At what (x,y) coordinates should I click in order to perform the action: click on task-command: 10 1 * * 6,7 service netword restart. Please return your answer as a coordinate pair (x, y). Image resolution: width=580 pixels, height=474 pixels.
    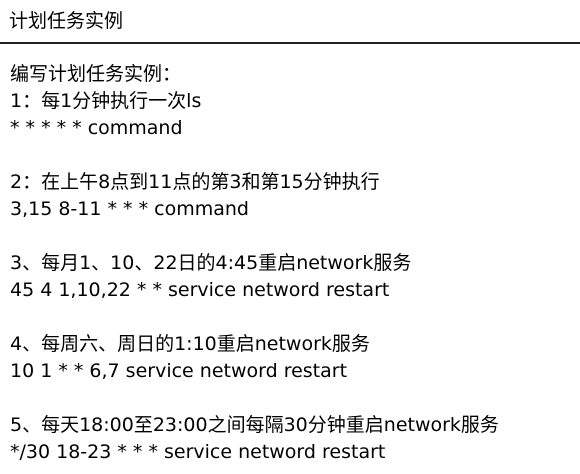
    Looking at the image, I should click on (179, 371).